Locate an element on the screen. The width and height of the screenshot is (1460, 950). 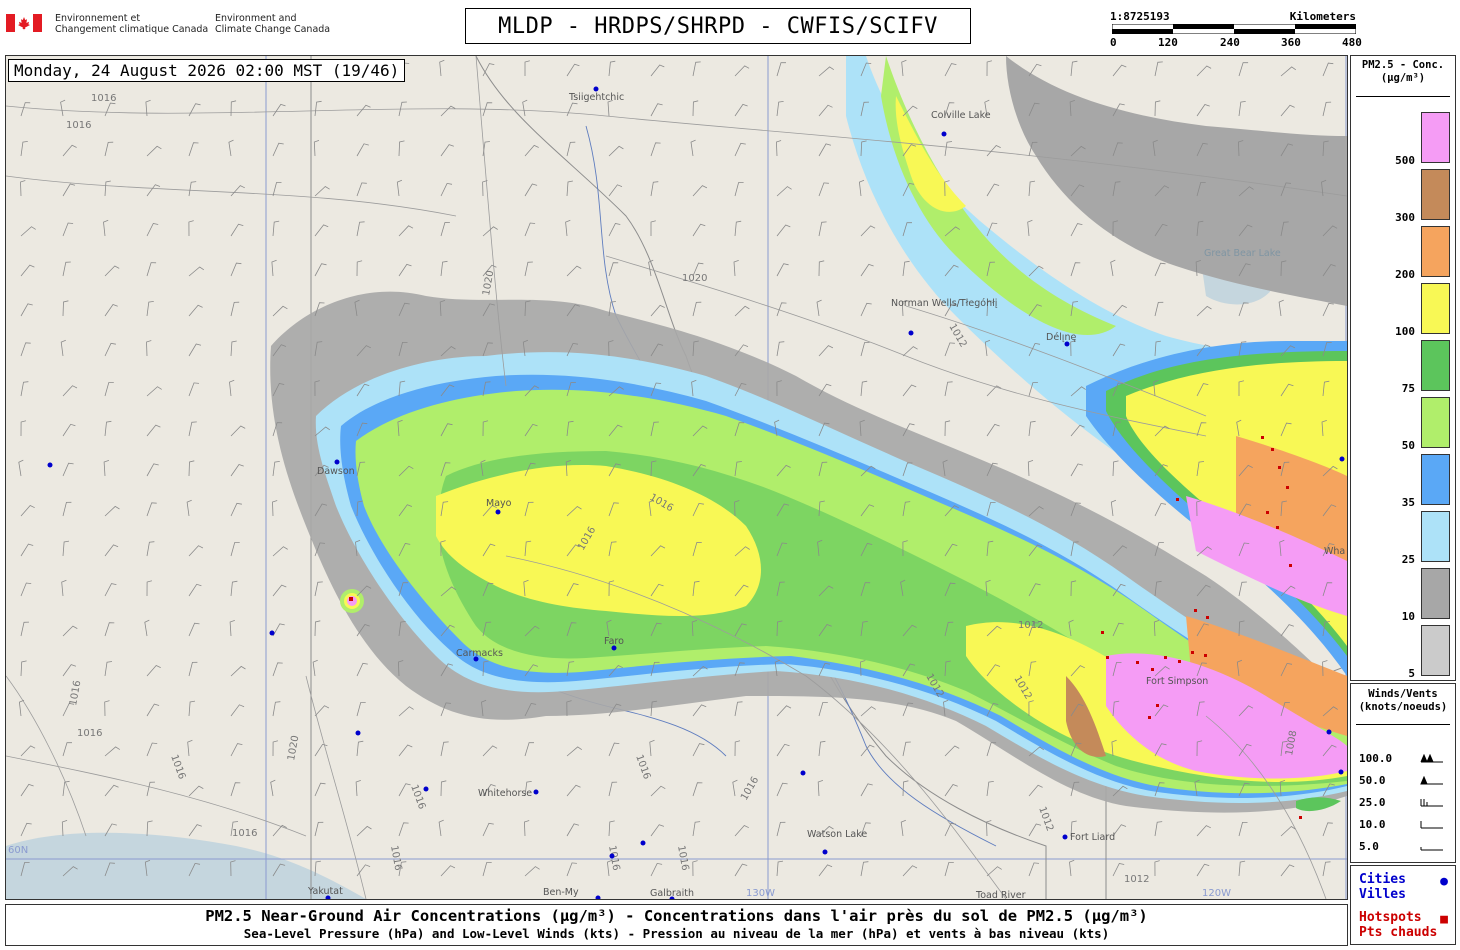
isobar-label: 1016 is located at coordinates (750, 789).